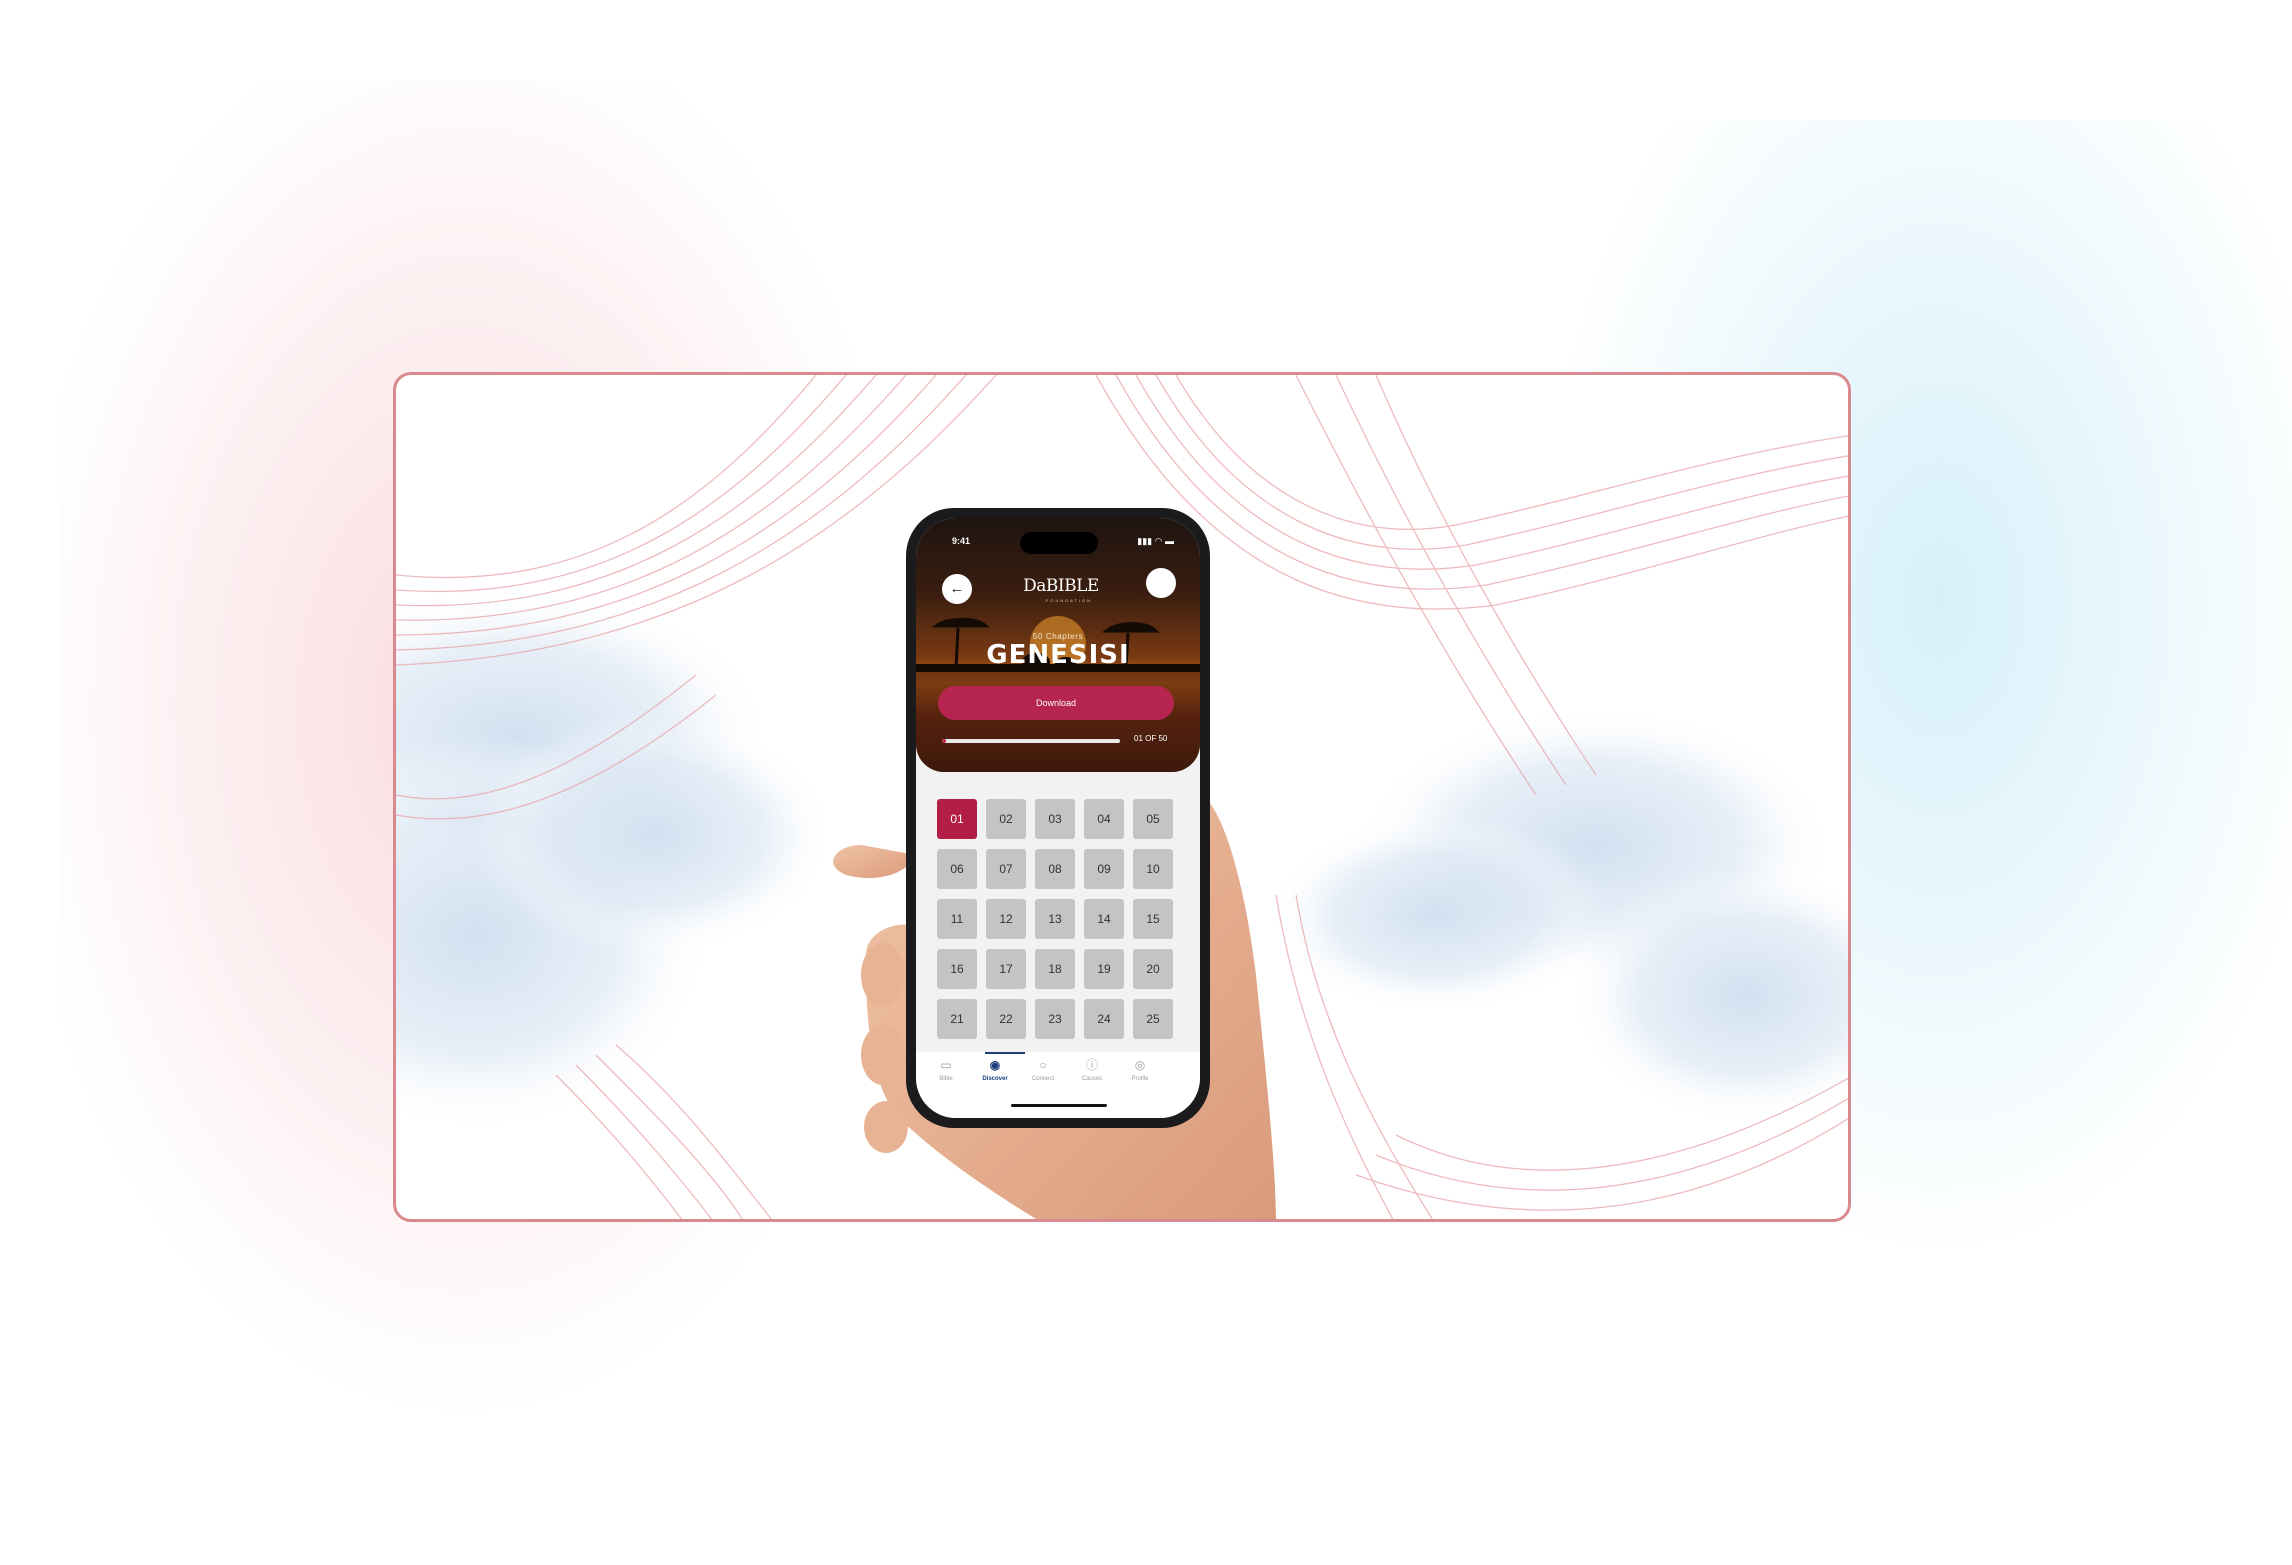 This screenshot has width=2292, height=1565. Describe the element at coordinates (1140, 1079) in the screenshot. I see `tab-label: Profile` at that location.